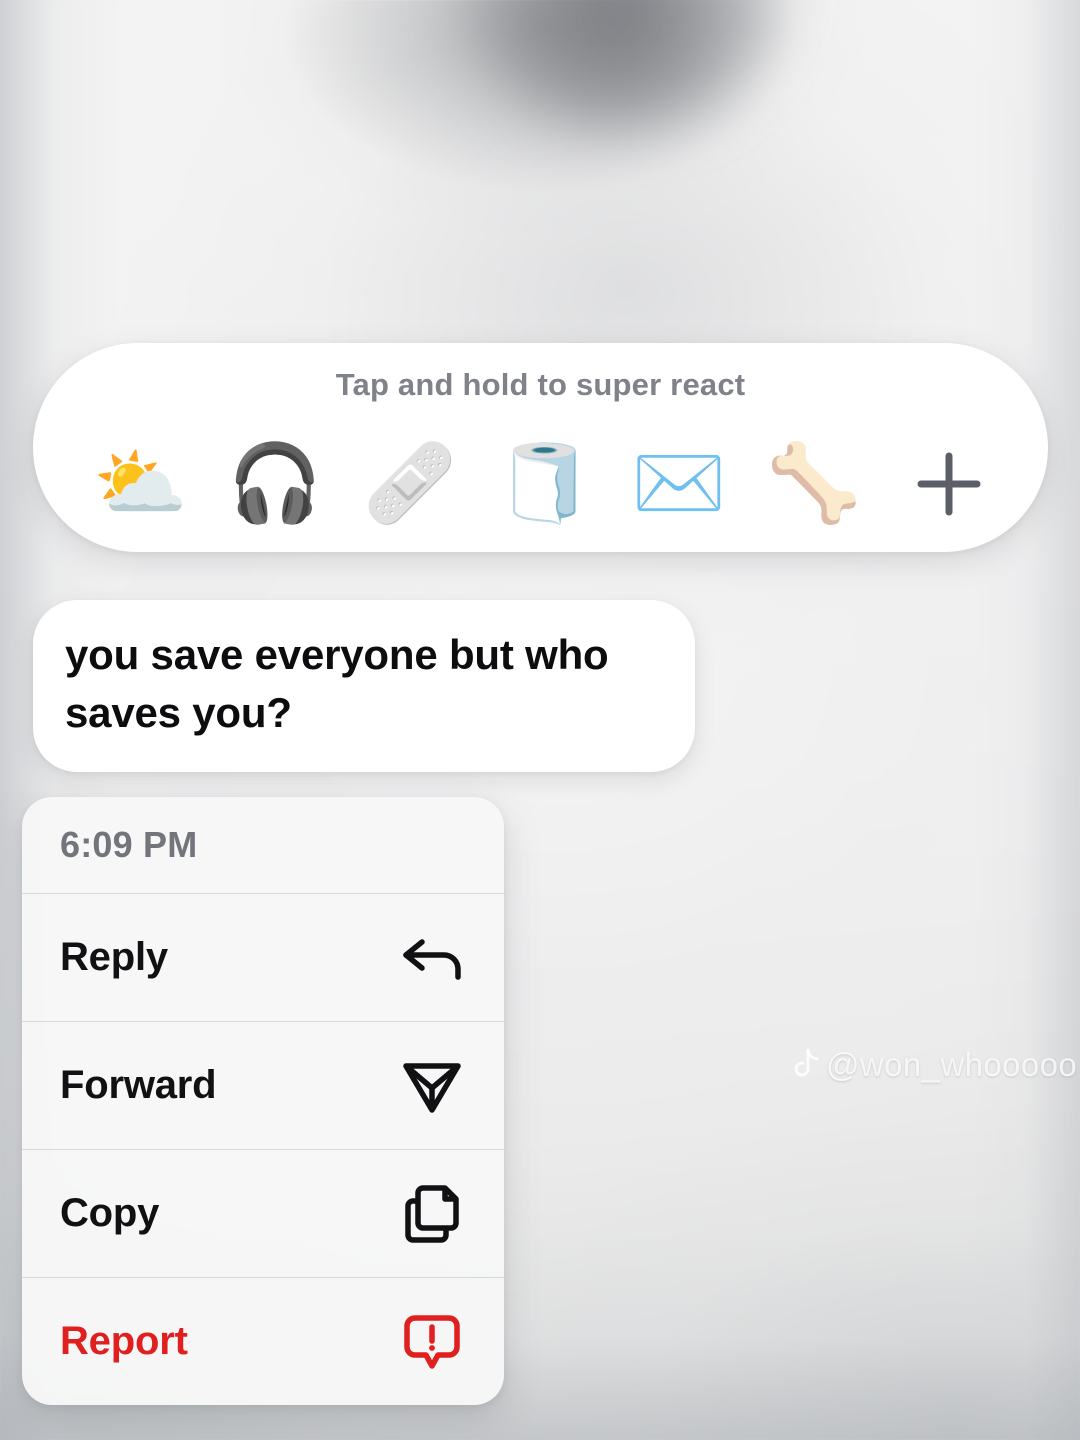 This screenshot has height=1440, width=1080. I want to click on reaction-bar: Tap and hold to super react ⛅ 🎧 🩹 🧻 ✉️ 🦴, so click(540, 447).